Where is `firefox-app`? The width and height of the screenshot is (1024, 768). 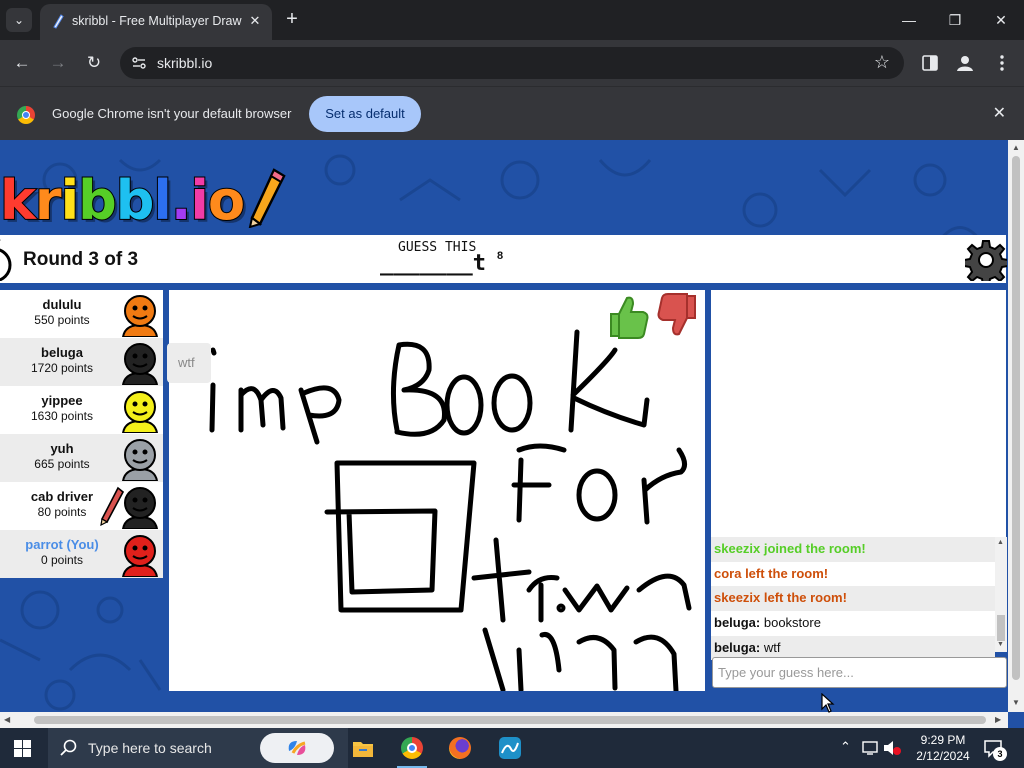
firefox-app is located at coordinates (460, 748).